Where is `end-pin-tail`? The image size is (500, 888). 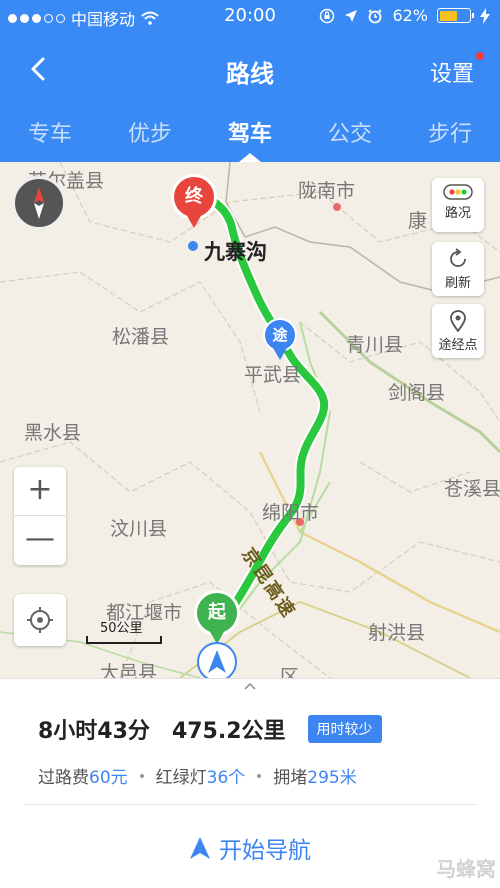 end-pin-tail is located at coordinates (194, 221).